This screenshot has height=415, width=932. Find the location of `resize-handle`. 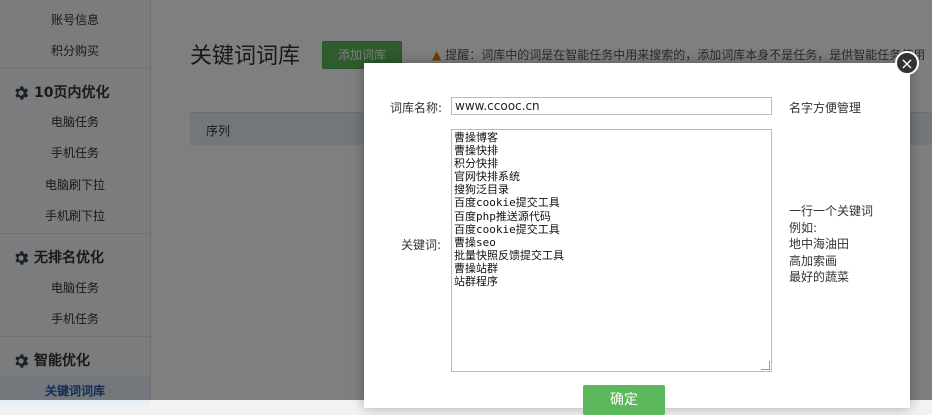

resize-handle is located at coordinates (765, 365).